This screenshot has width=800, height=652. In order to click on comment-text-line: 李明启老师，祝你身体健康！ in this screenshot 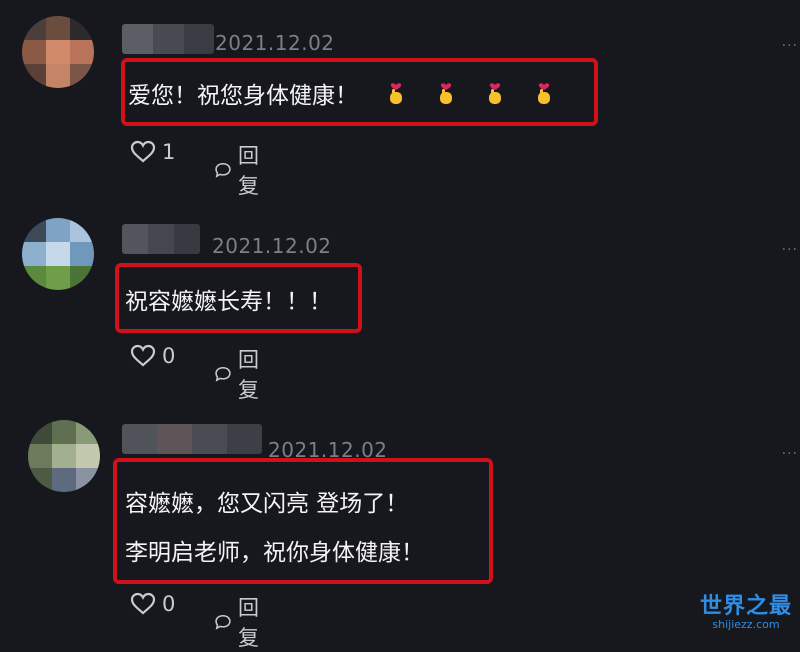, I will do `click(274, 553)`.